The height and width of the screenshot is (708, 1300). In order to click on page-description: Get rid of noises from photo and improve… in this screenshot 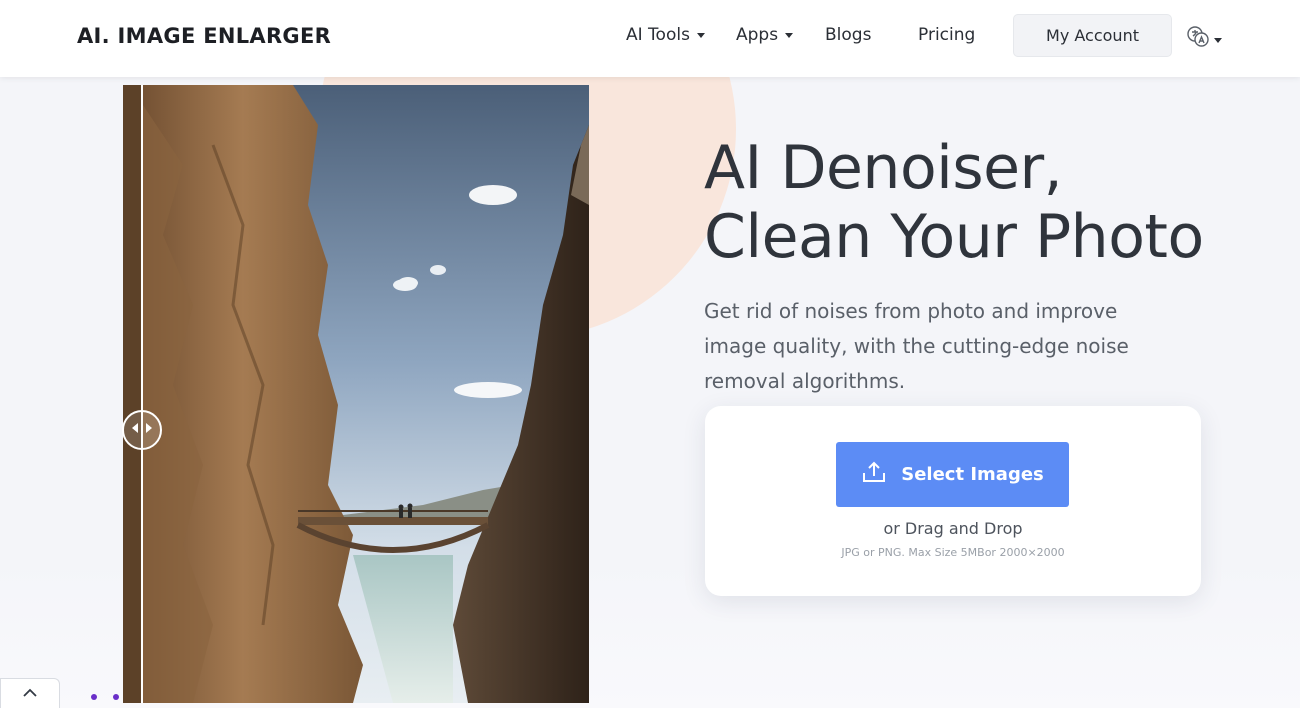, I will do `click(916, 346)`.